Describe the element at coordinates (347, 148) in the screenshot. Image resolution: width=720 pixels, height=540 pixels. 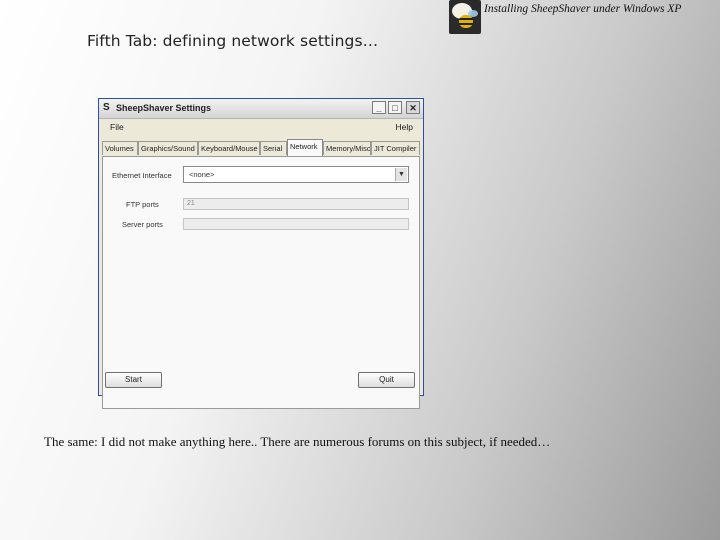
I see `tab-memory-misc: Memory/Misc` at that location.